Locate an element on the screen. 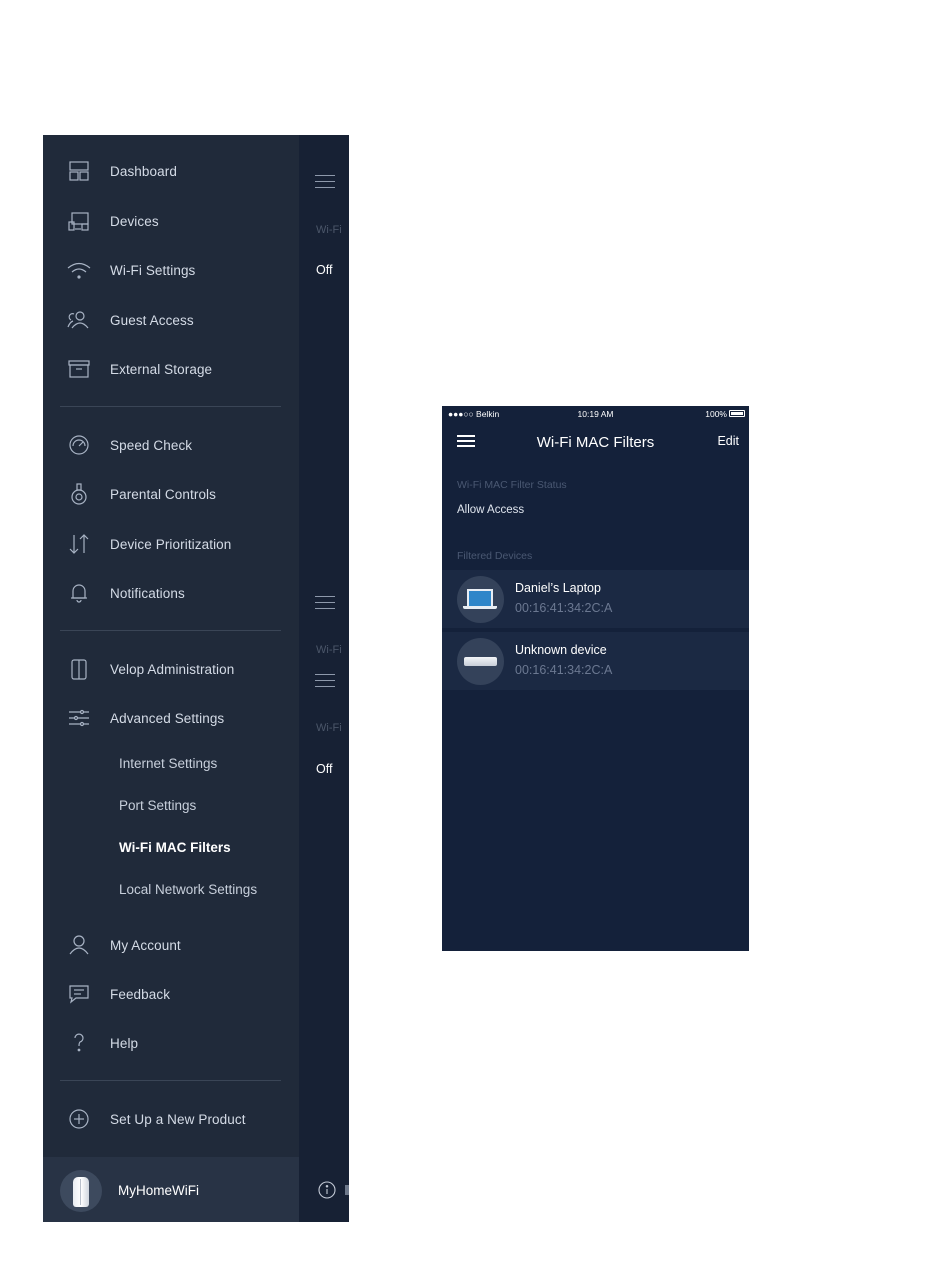 This screenshot has width=950, height=1284. nav-item-label: Set Up a New Product is located at coordinates (178, 1119).